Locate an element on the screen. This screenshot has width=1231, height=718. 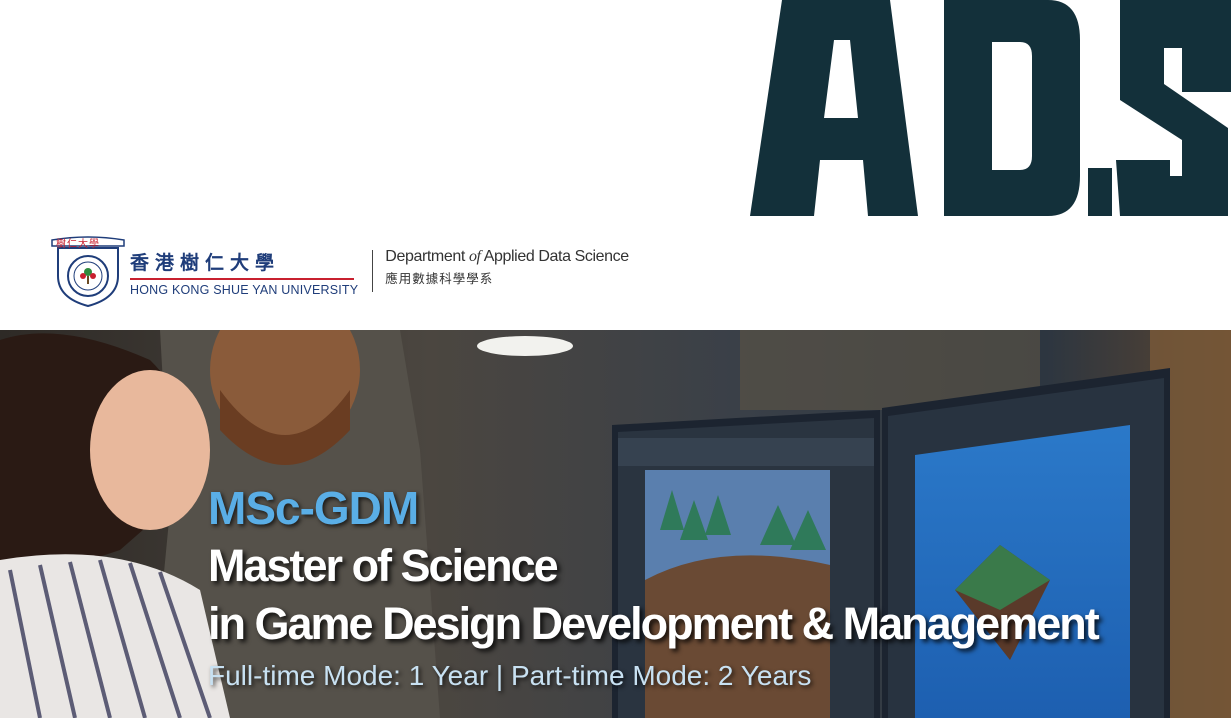
department-name-en-part1: Department is located at coordinates (427, 256).